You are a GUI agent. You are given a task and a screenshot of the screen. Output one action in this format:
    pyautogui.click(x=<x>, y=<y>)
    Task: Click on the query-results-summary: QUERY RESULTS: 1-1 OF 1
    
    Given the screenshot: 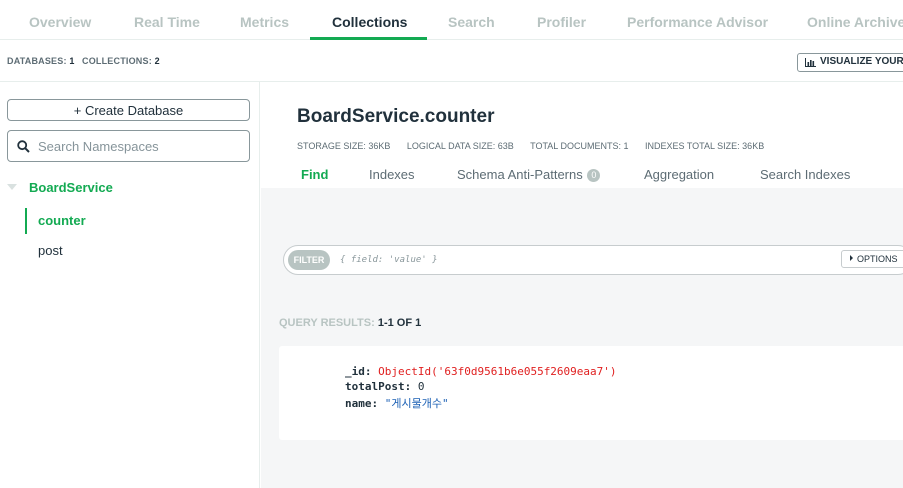 What is the action you would take?
    pyautogui.click(x=350, y=323)
    